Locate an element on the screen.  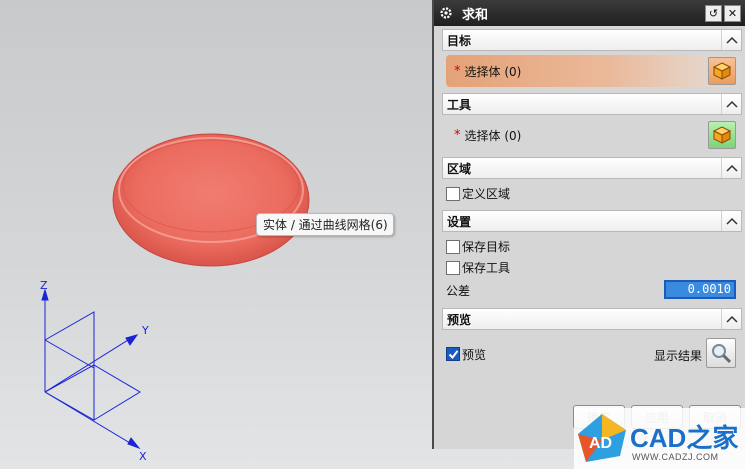
define-region-checkbox is located at coordinates (453, 193).